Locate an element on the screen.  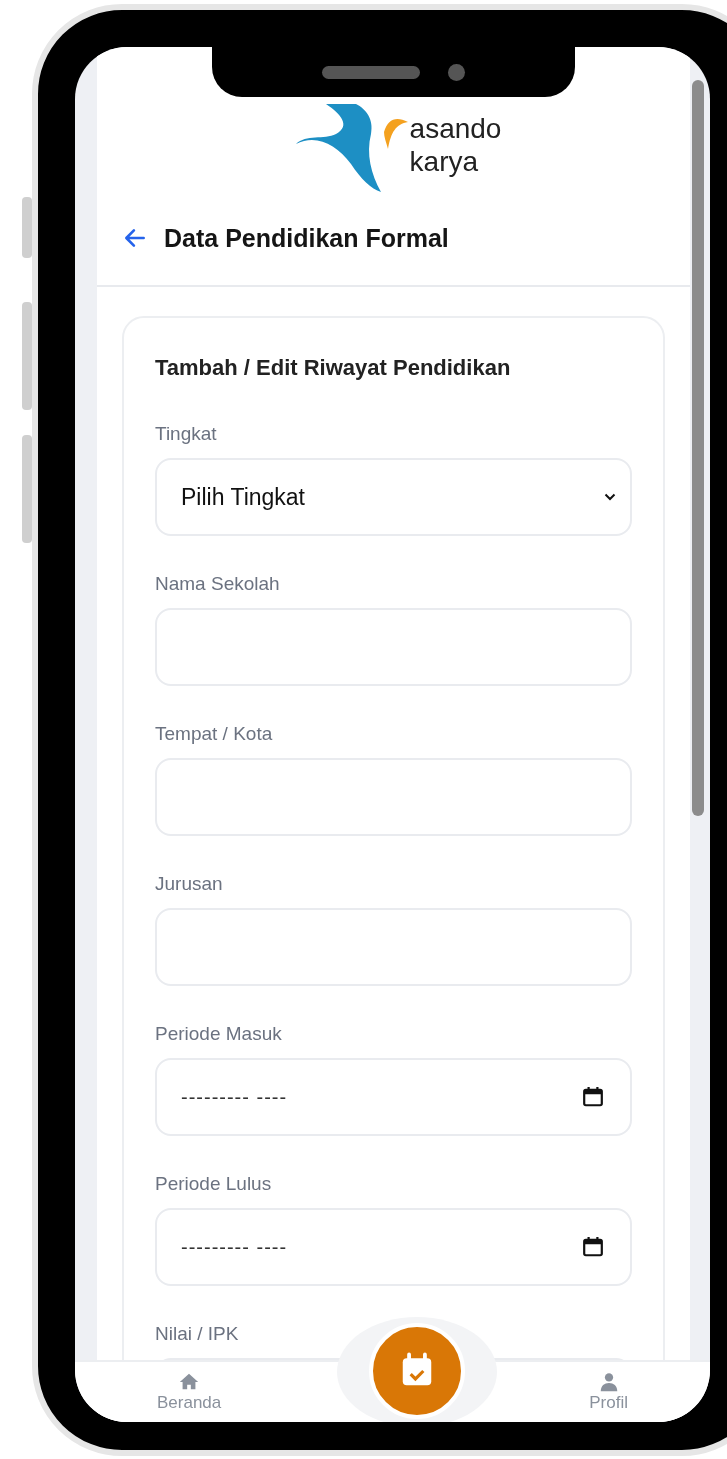
logo-text: asando is located at coordinates (455, 128).